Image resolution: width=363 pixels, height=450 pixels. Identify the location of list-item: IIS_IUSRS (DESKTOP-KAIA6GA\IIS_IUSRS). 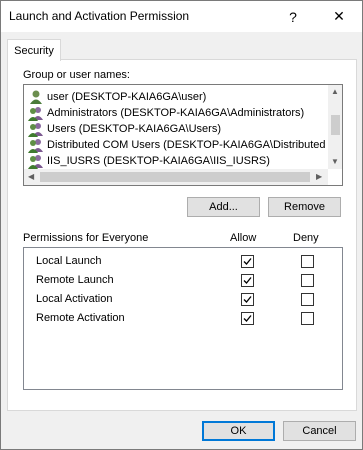
(149, 161).